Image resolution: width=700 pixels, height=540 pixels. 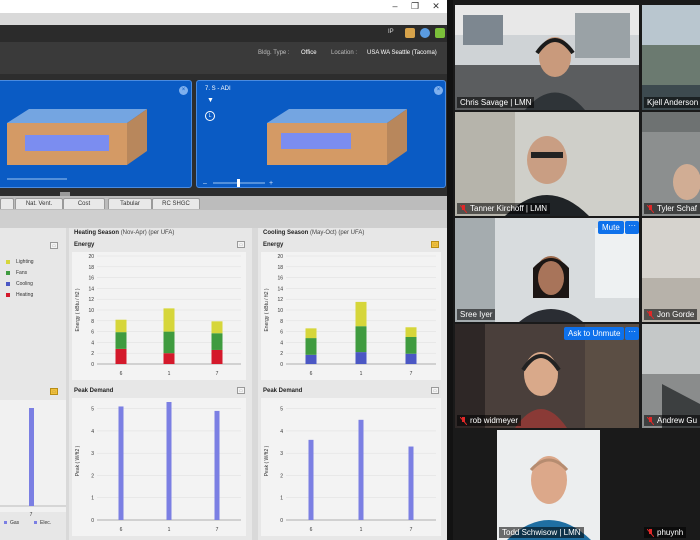 I want to click on y-tick-label: 6, so click(x=92, y=333).